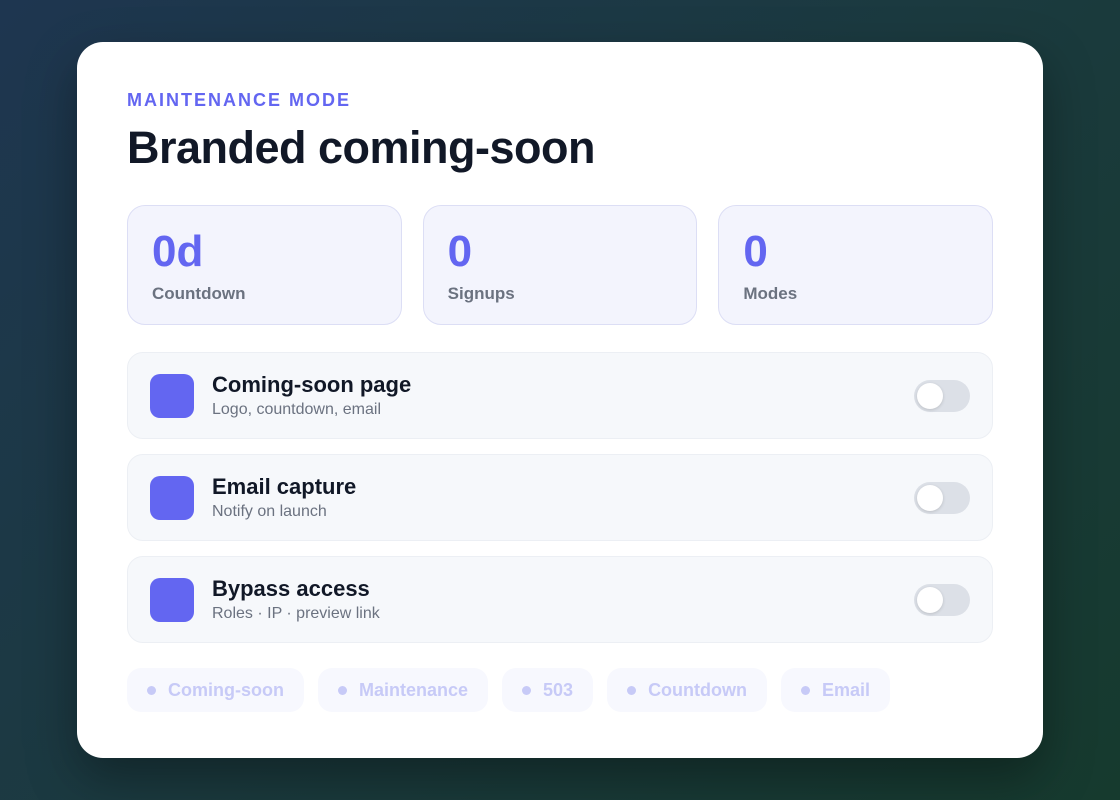 This screenshot has height=800, width=1120. What do you see at coordinates (291, 588) in the screenshot?
I see `feature-title: Bypass access` at bounding box center [291, 588].